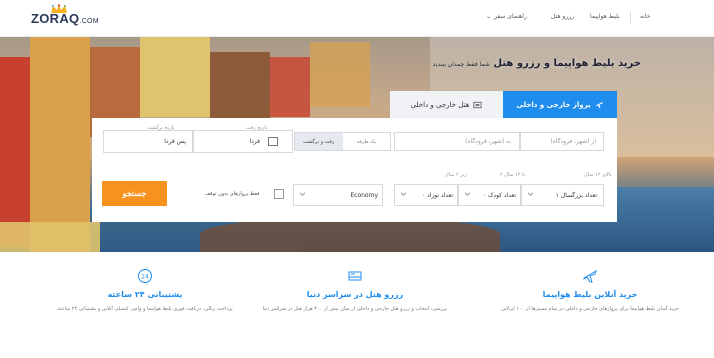 This screenshot has width=714, height=358. What do you see at coordinates (350, 234) in the screenshot?
I see `hero-cliff` at bounding box center [350, 234].